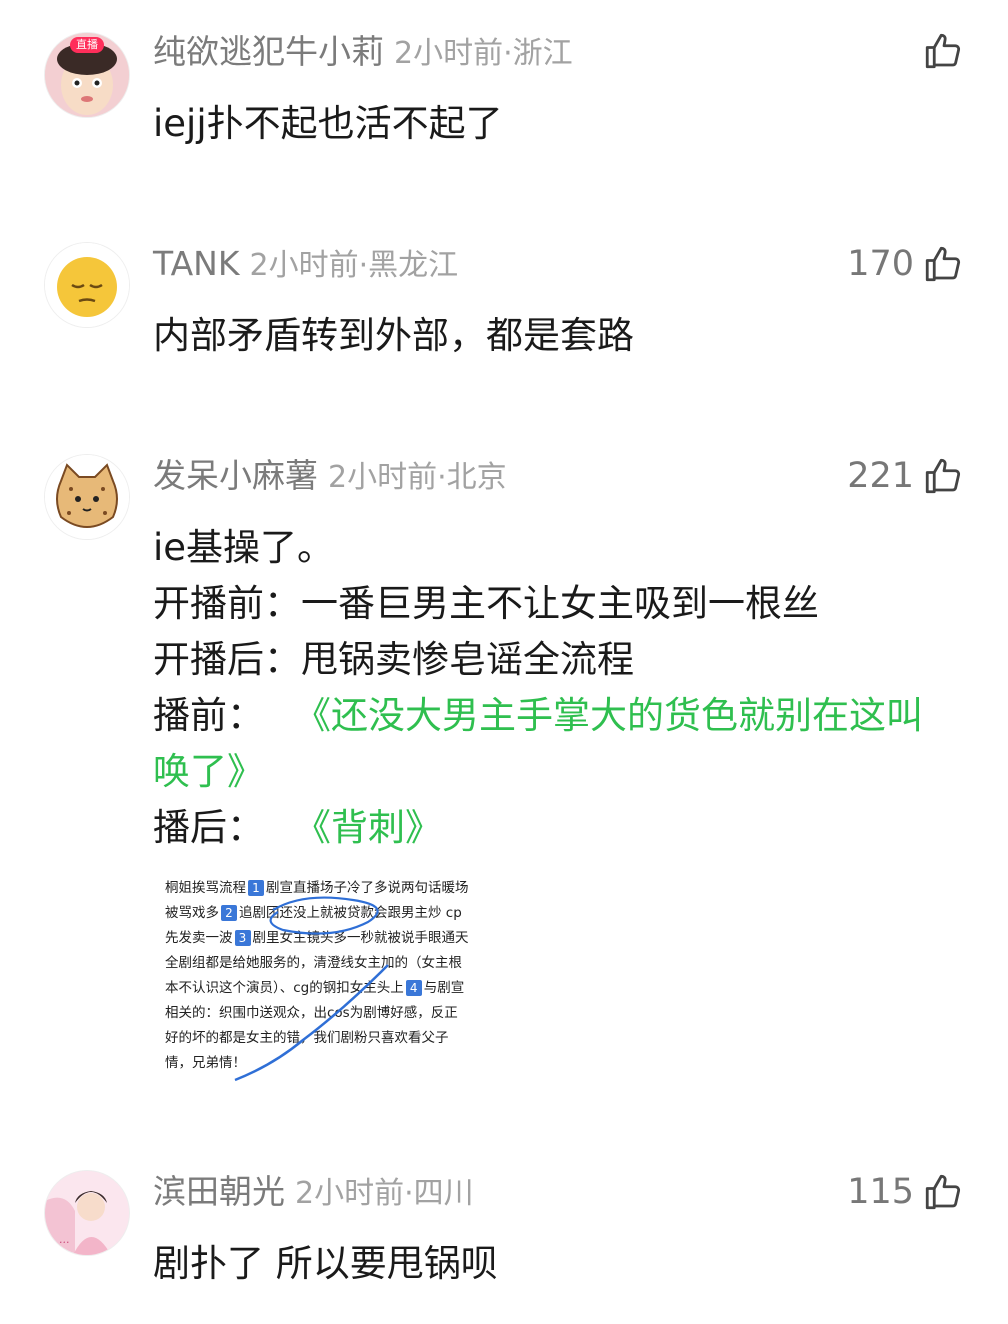 The image size is (1008, 1324). I want to click on username: 纯欲逃犯牛小莉, so click(268, 51).